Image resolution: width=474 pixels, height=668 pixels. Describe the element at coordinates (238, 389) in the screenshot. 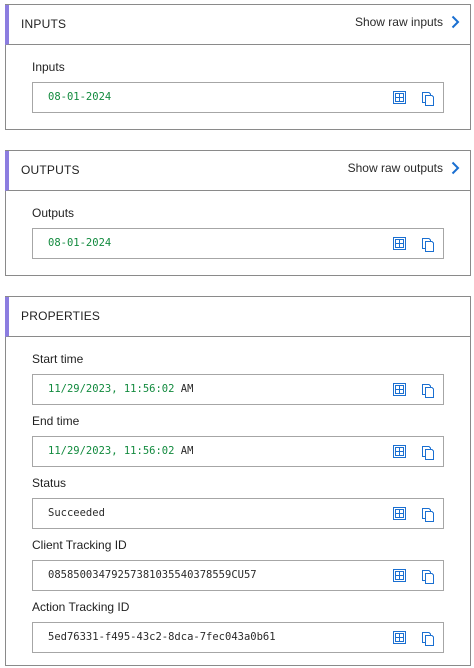

I see `start-time-field: 11/29/2023, 11:56:02 AM` at that location.